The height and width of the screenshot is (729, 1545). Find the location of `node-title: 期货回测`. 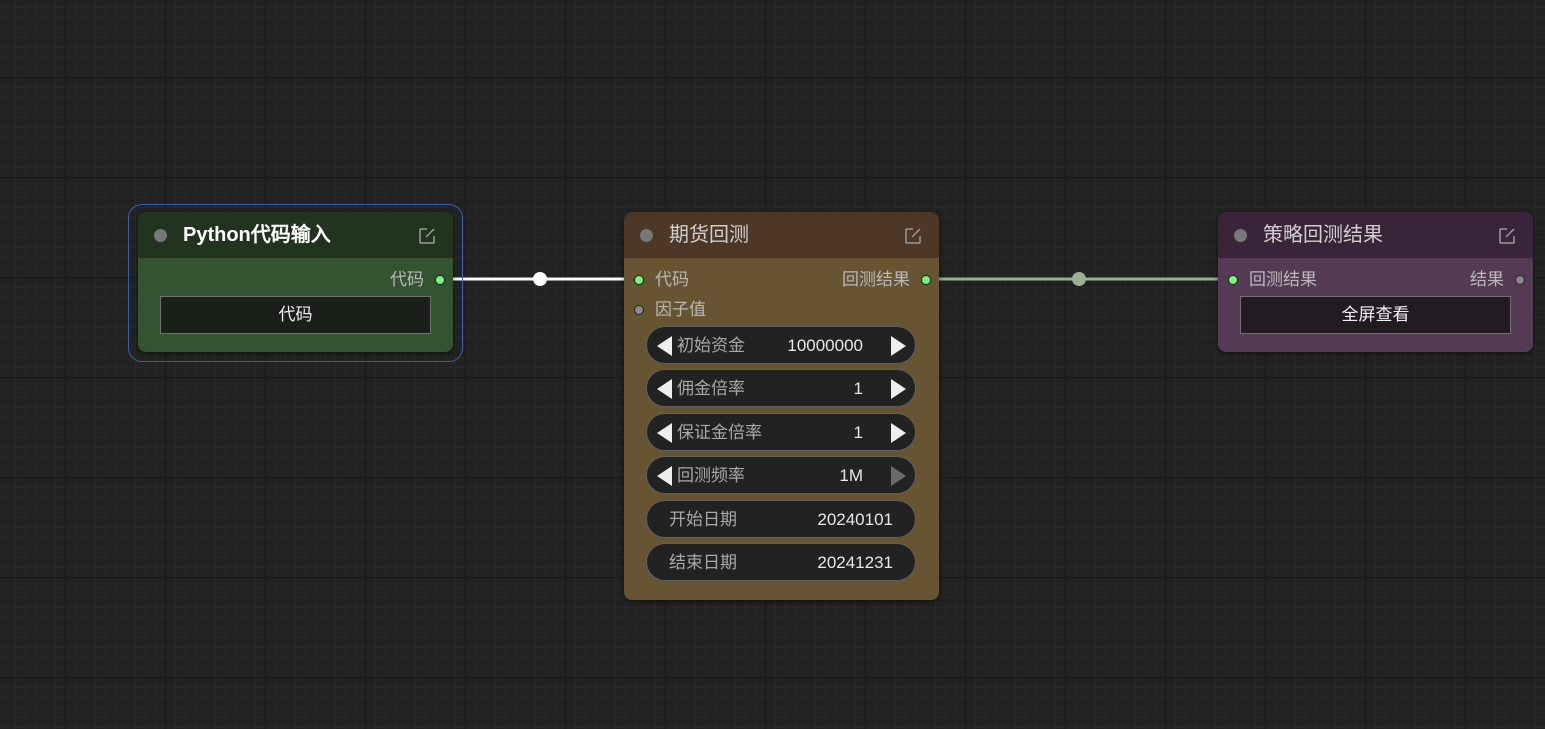

node-title: 期货回测 is located at coordinates (709, 235).